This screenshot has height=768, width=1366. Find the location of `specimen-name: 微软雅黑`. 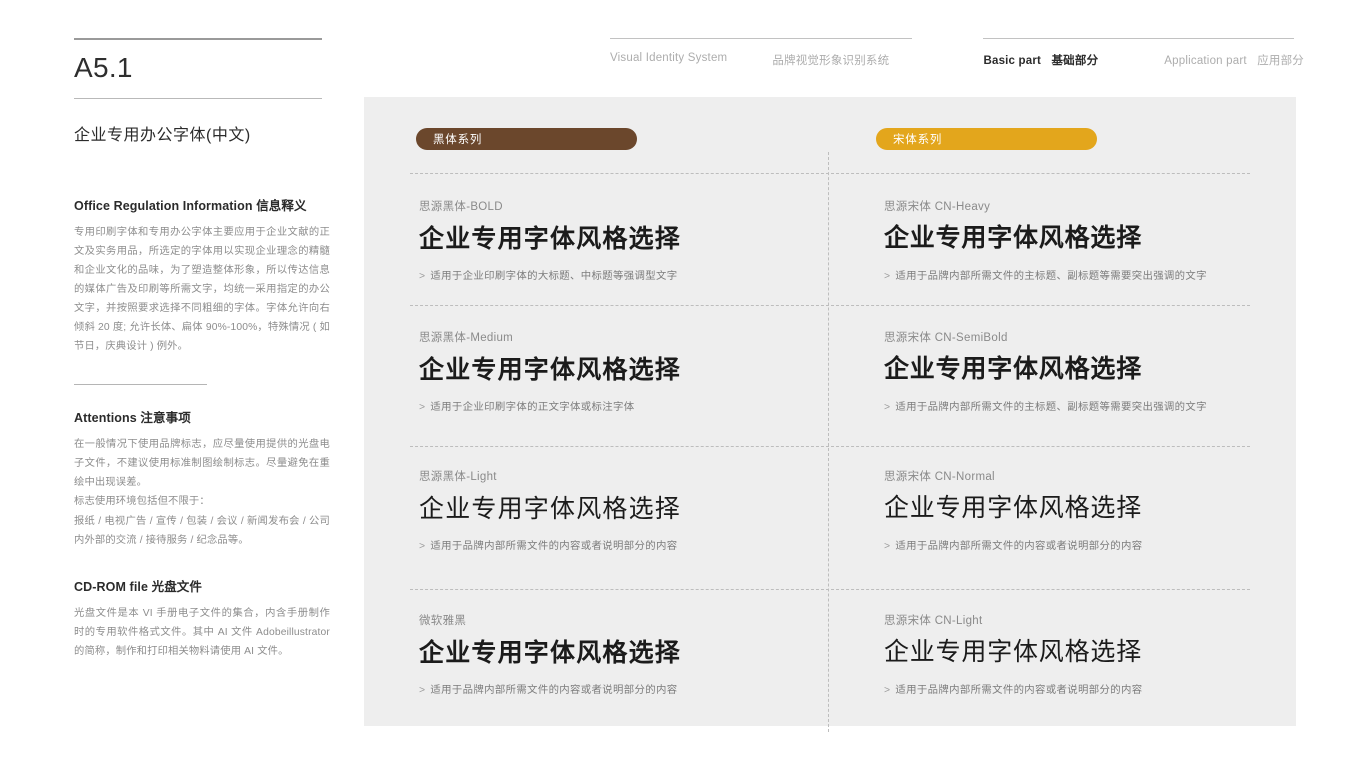

specimen-name: 微软雅黑 is located at coordinates (443, 621).